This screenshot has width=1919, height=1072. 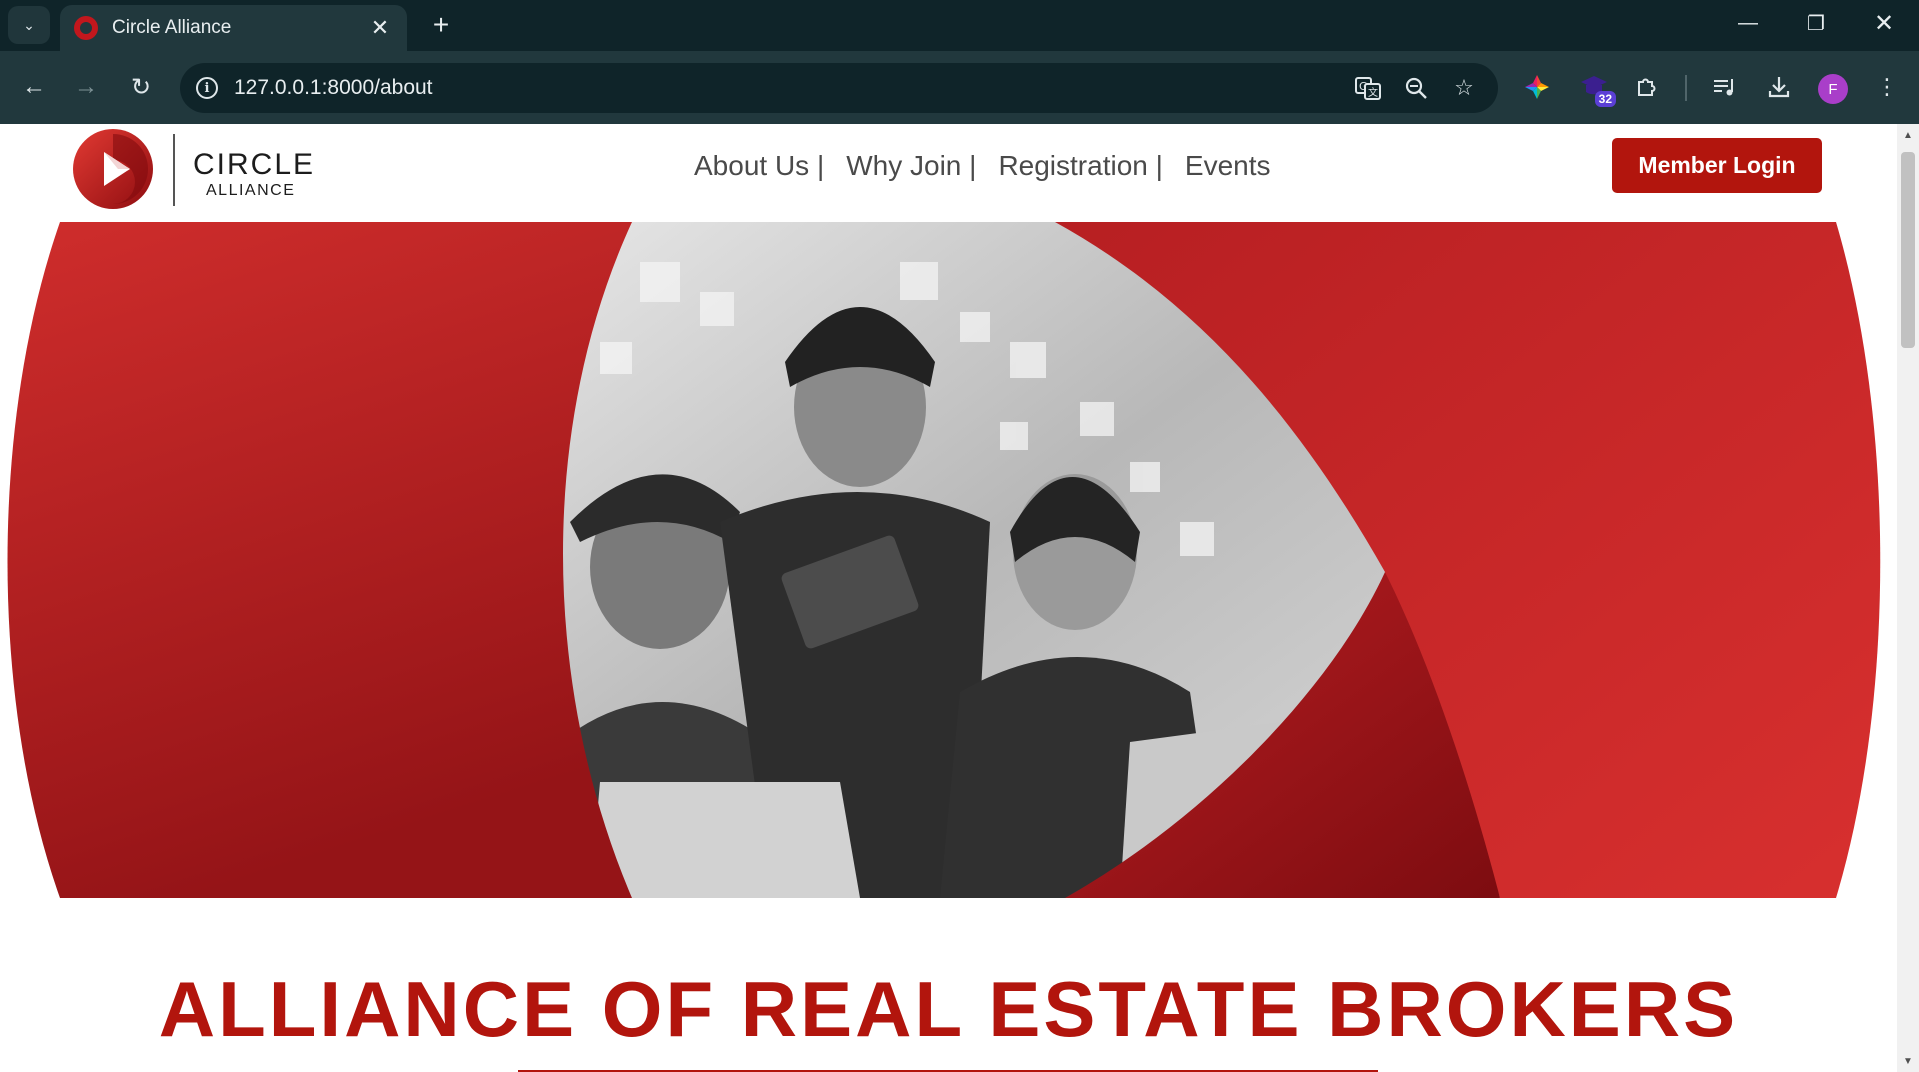 I want to click on toolbar-divider, so click(x=1686, y=88).